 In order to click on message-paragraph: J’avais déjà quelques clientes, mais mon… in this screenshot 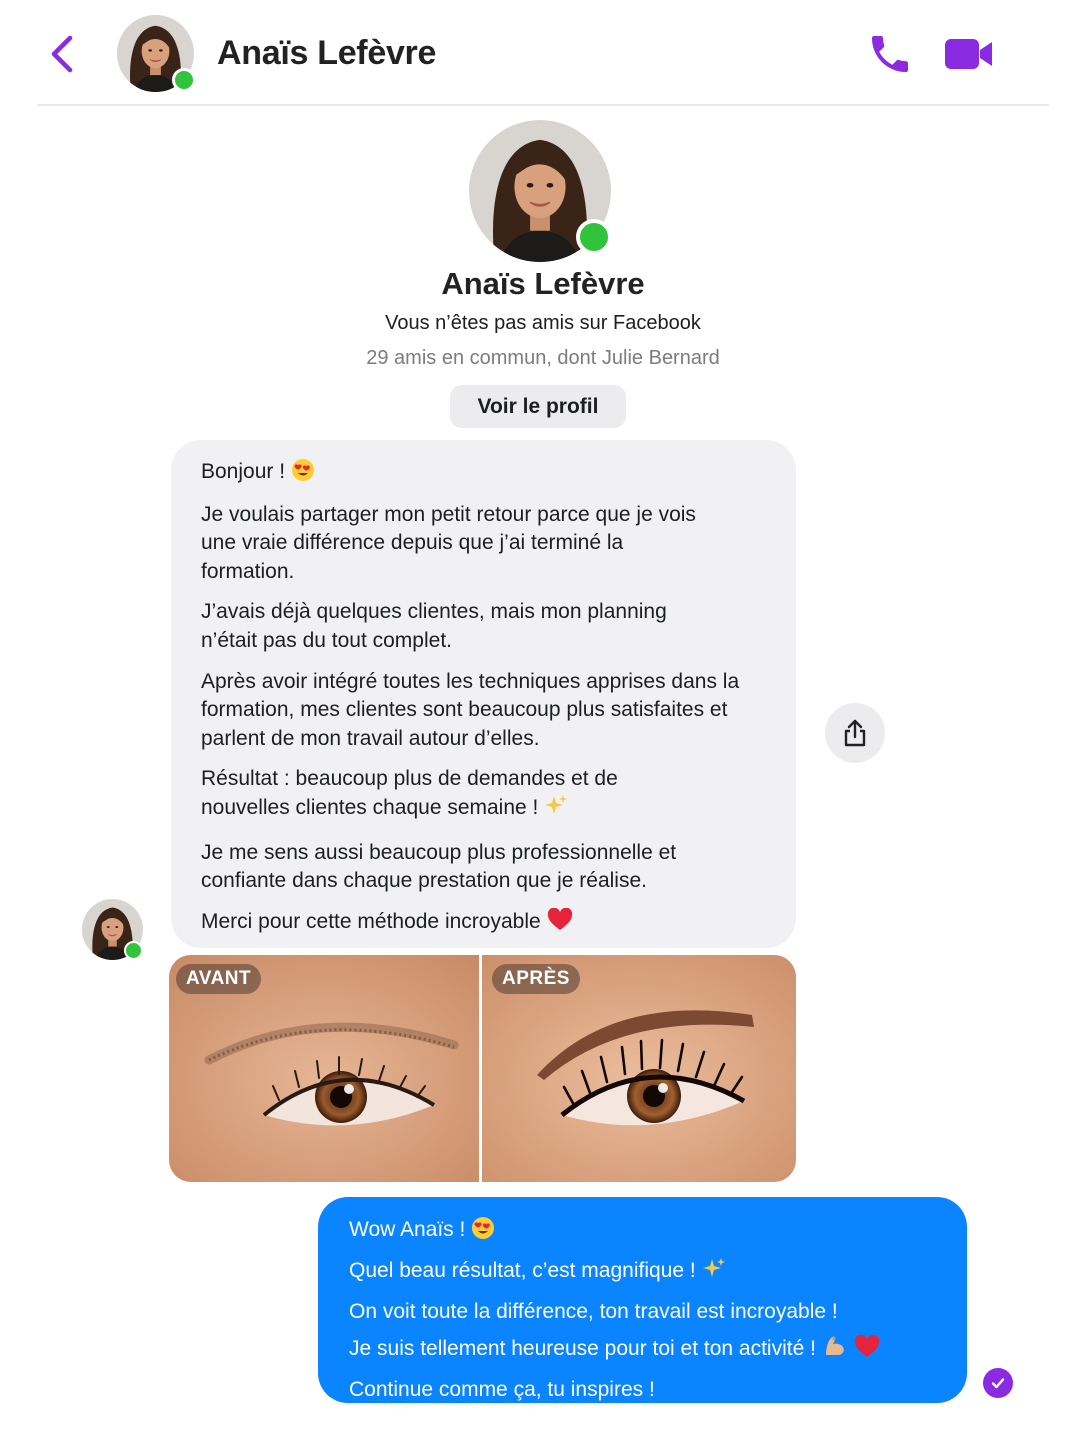, I will do `click(434, 626)`.